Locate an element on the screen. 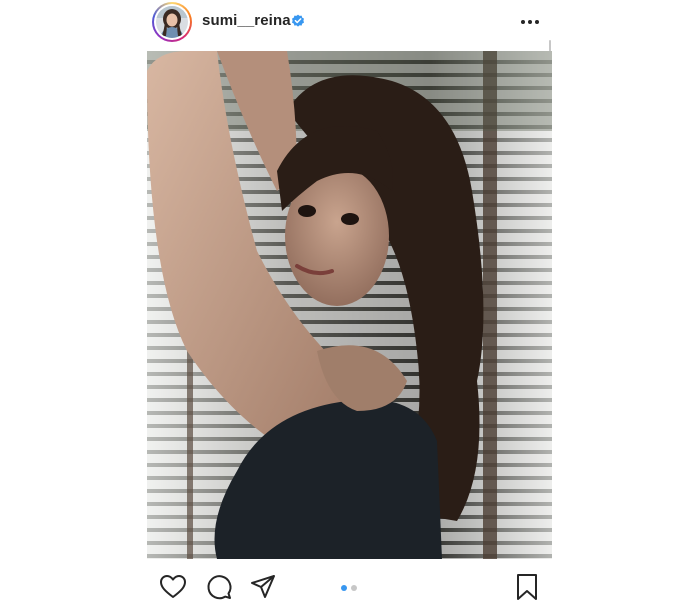 The image size is (700, 601). carousel-indicator is located at coordinates (351, 588).